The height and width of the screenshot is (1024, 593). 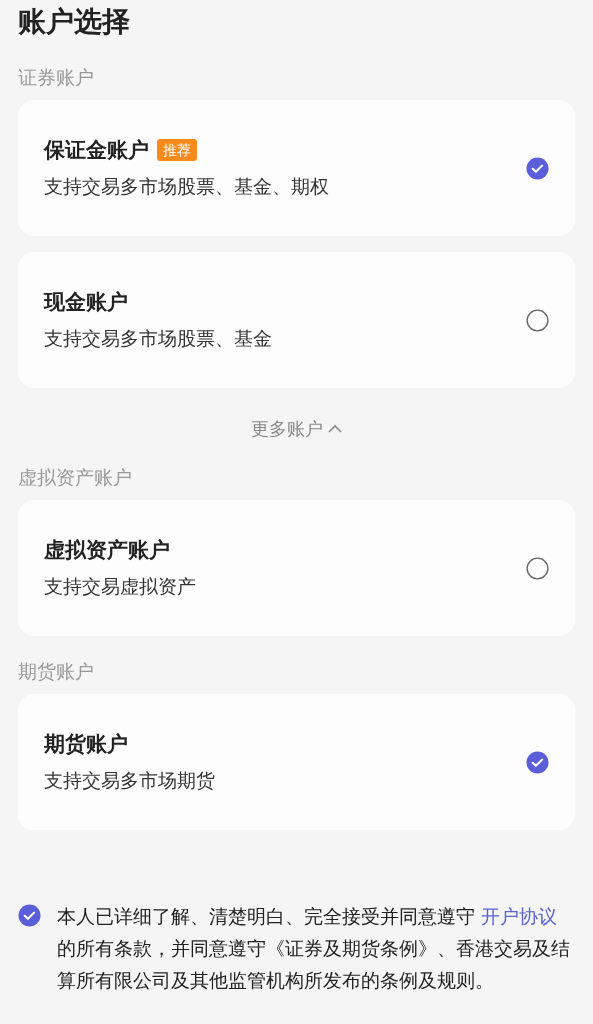 What do you see at coordinates (74, 22) in the screenshot?
I see `page-title: 账户选择` at bounding box center [74, 22].